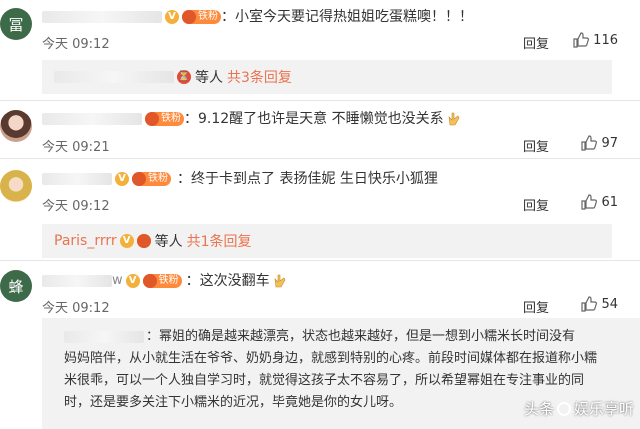  Describe the element at coordinates (327, 77) in the screenshot. I see `reply-summary: ⏳ 等人 共3条回复` at that location.